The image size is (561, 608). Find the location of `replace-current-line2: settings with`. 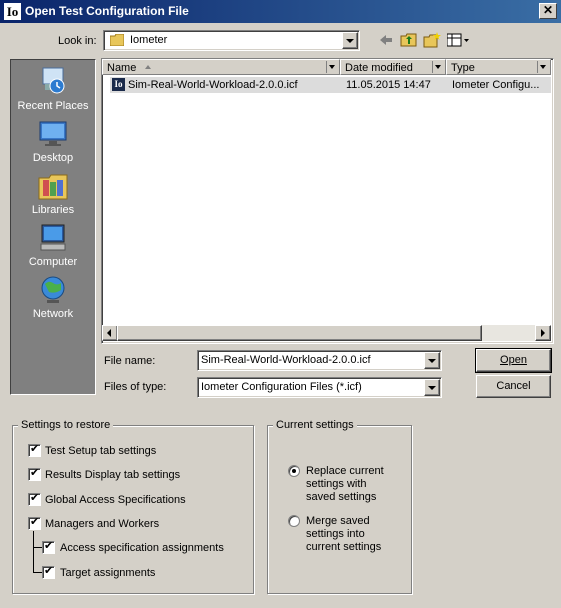

replace-current-line2: settings with is located at coordinates (336, 484).